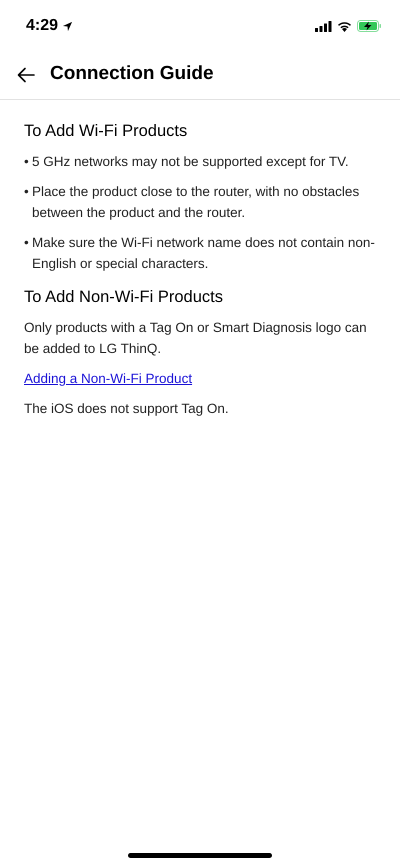  Describe the element at coordinates (132, 74) in the screenshot. I see `page-title: Connection Guide` at that location.